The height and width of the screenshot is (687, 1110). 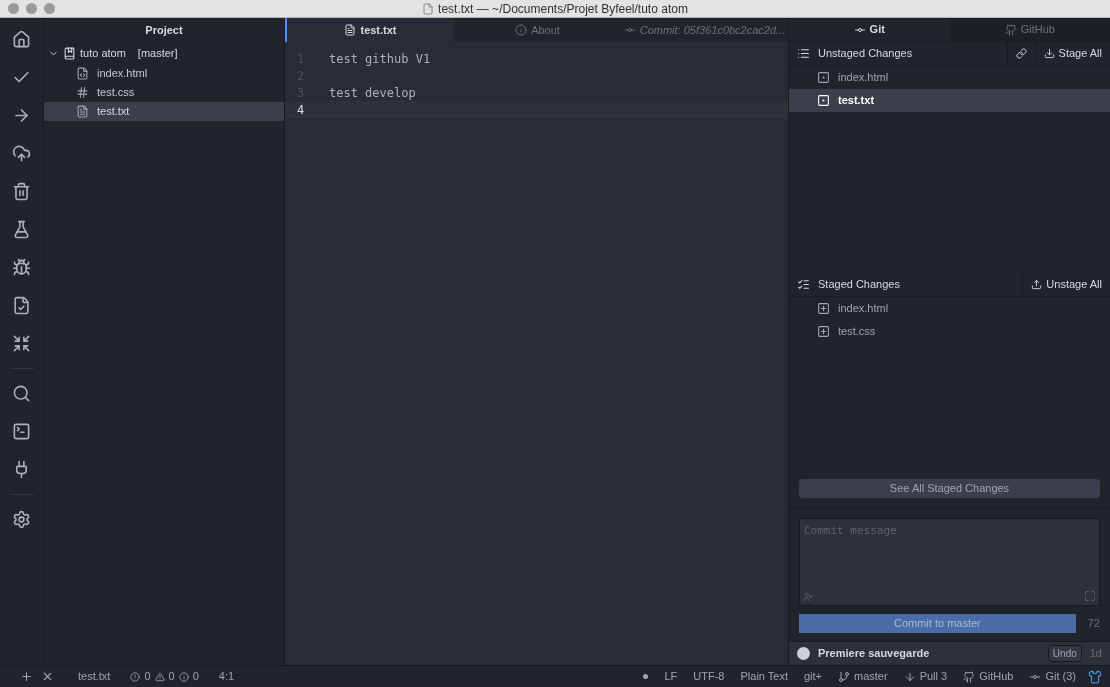 What do you see at coordinates (1095, 676) in the screenshot?
I see `shirt-icon` at bounding box center [1095, 676].